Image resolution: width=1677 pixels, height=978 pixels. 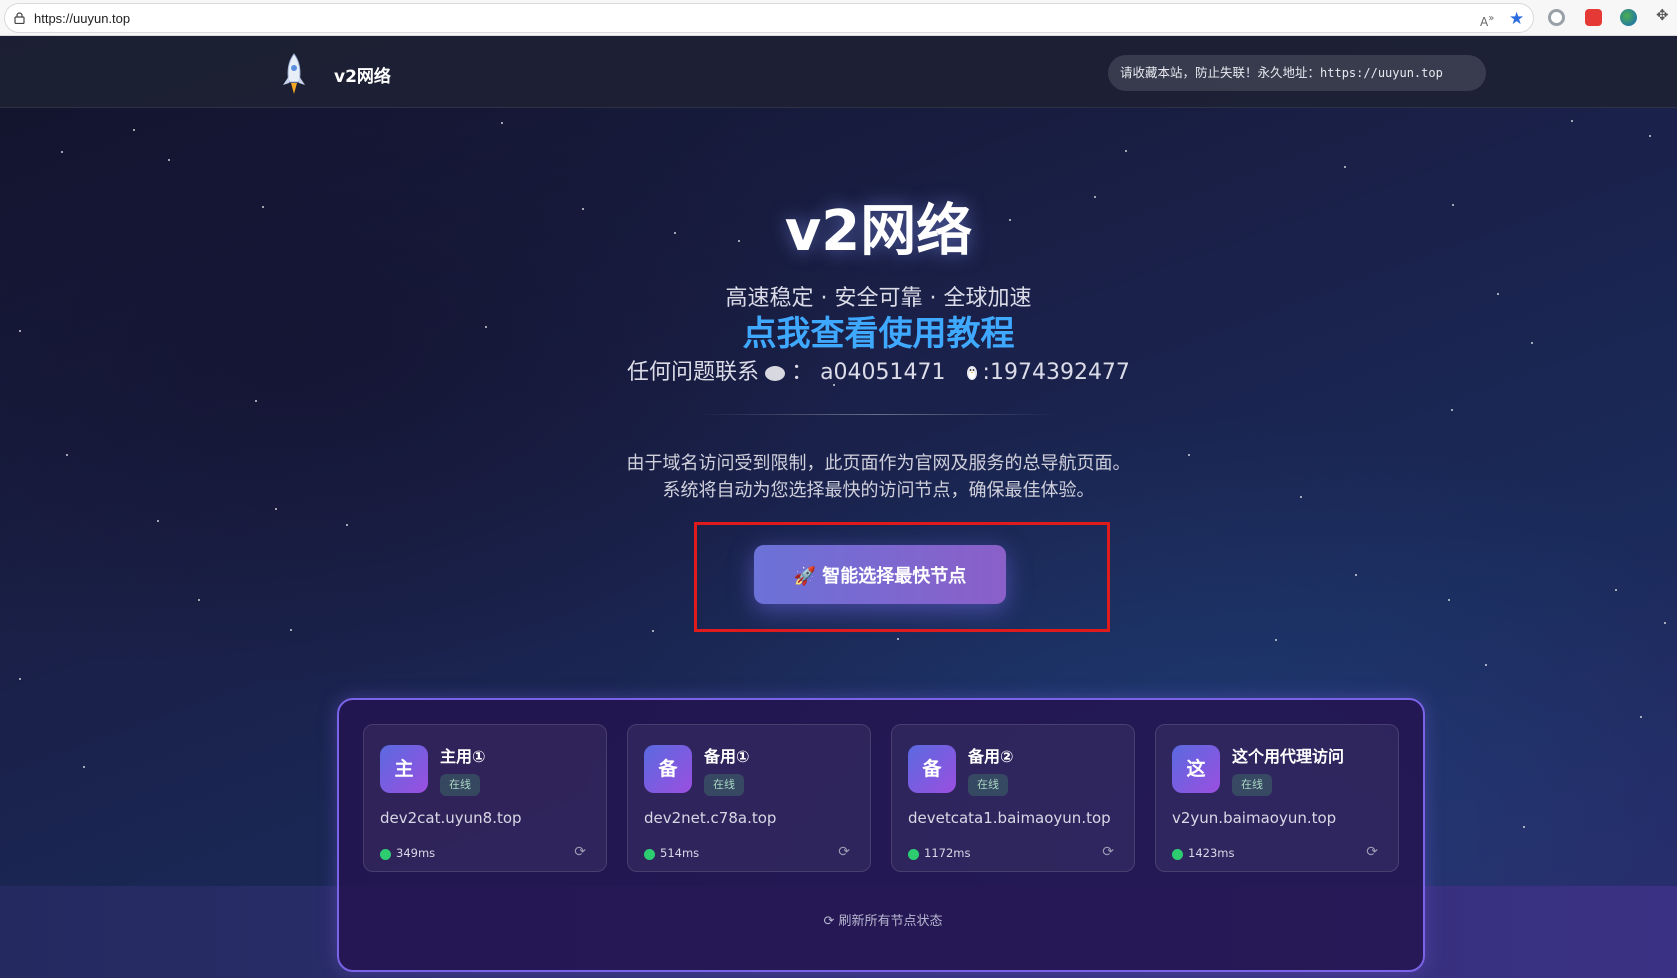 What do you see at coordinates (831, 921) in the screenshot?
I see `refresh-all-icon: ⟳` at bounding box center [831, 921].